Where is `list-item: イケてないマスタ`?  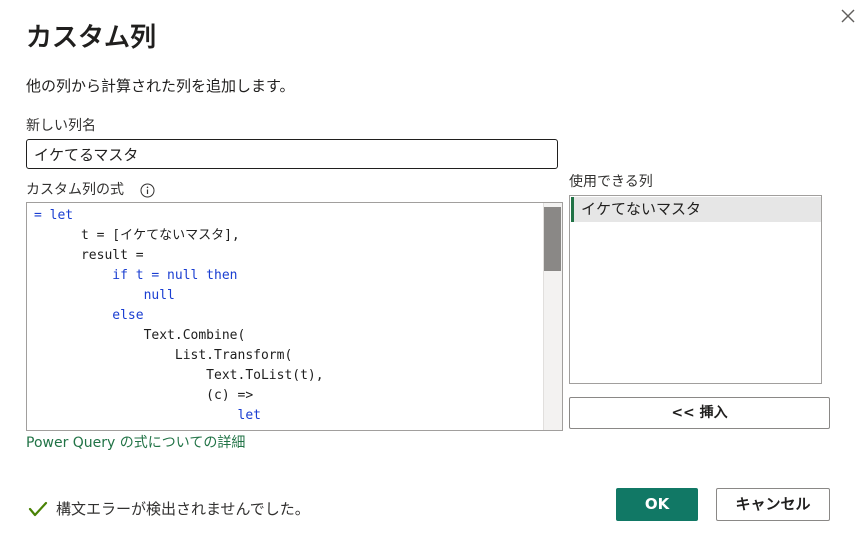 list-item: イケてないマスタ is located at coordinates (696, 209).